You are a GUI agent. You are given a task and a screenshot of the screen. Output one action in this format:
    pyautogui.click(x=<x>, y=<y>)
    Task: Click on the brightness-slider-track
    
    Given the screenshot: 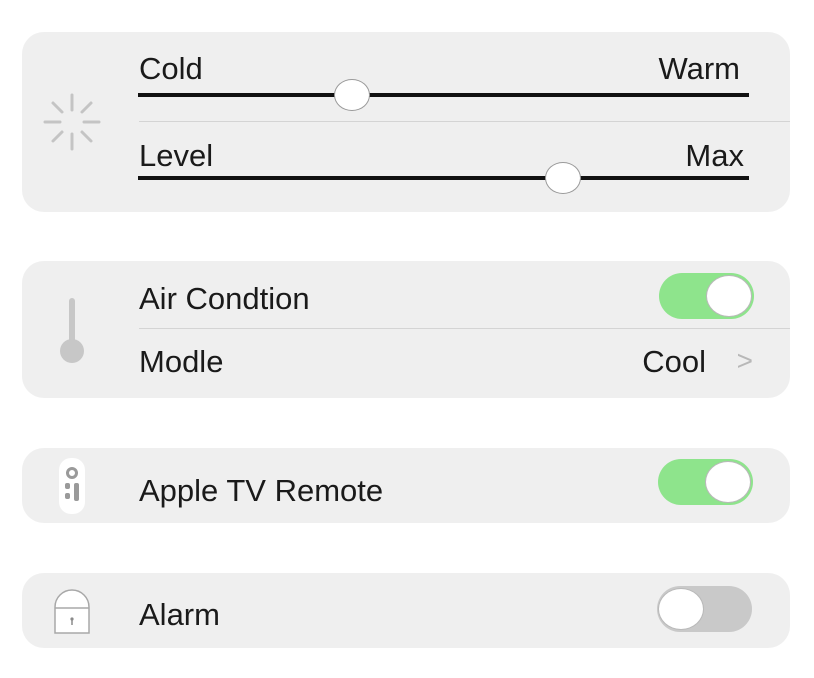 What is the action you would take?
    pyautogui.click(x=443, y=178)
    